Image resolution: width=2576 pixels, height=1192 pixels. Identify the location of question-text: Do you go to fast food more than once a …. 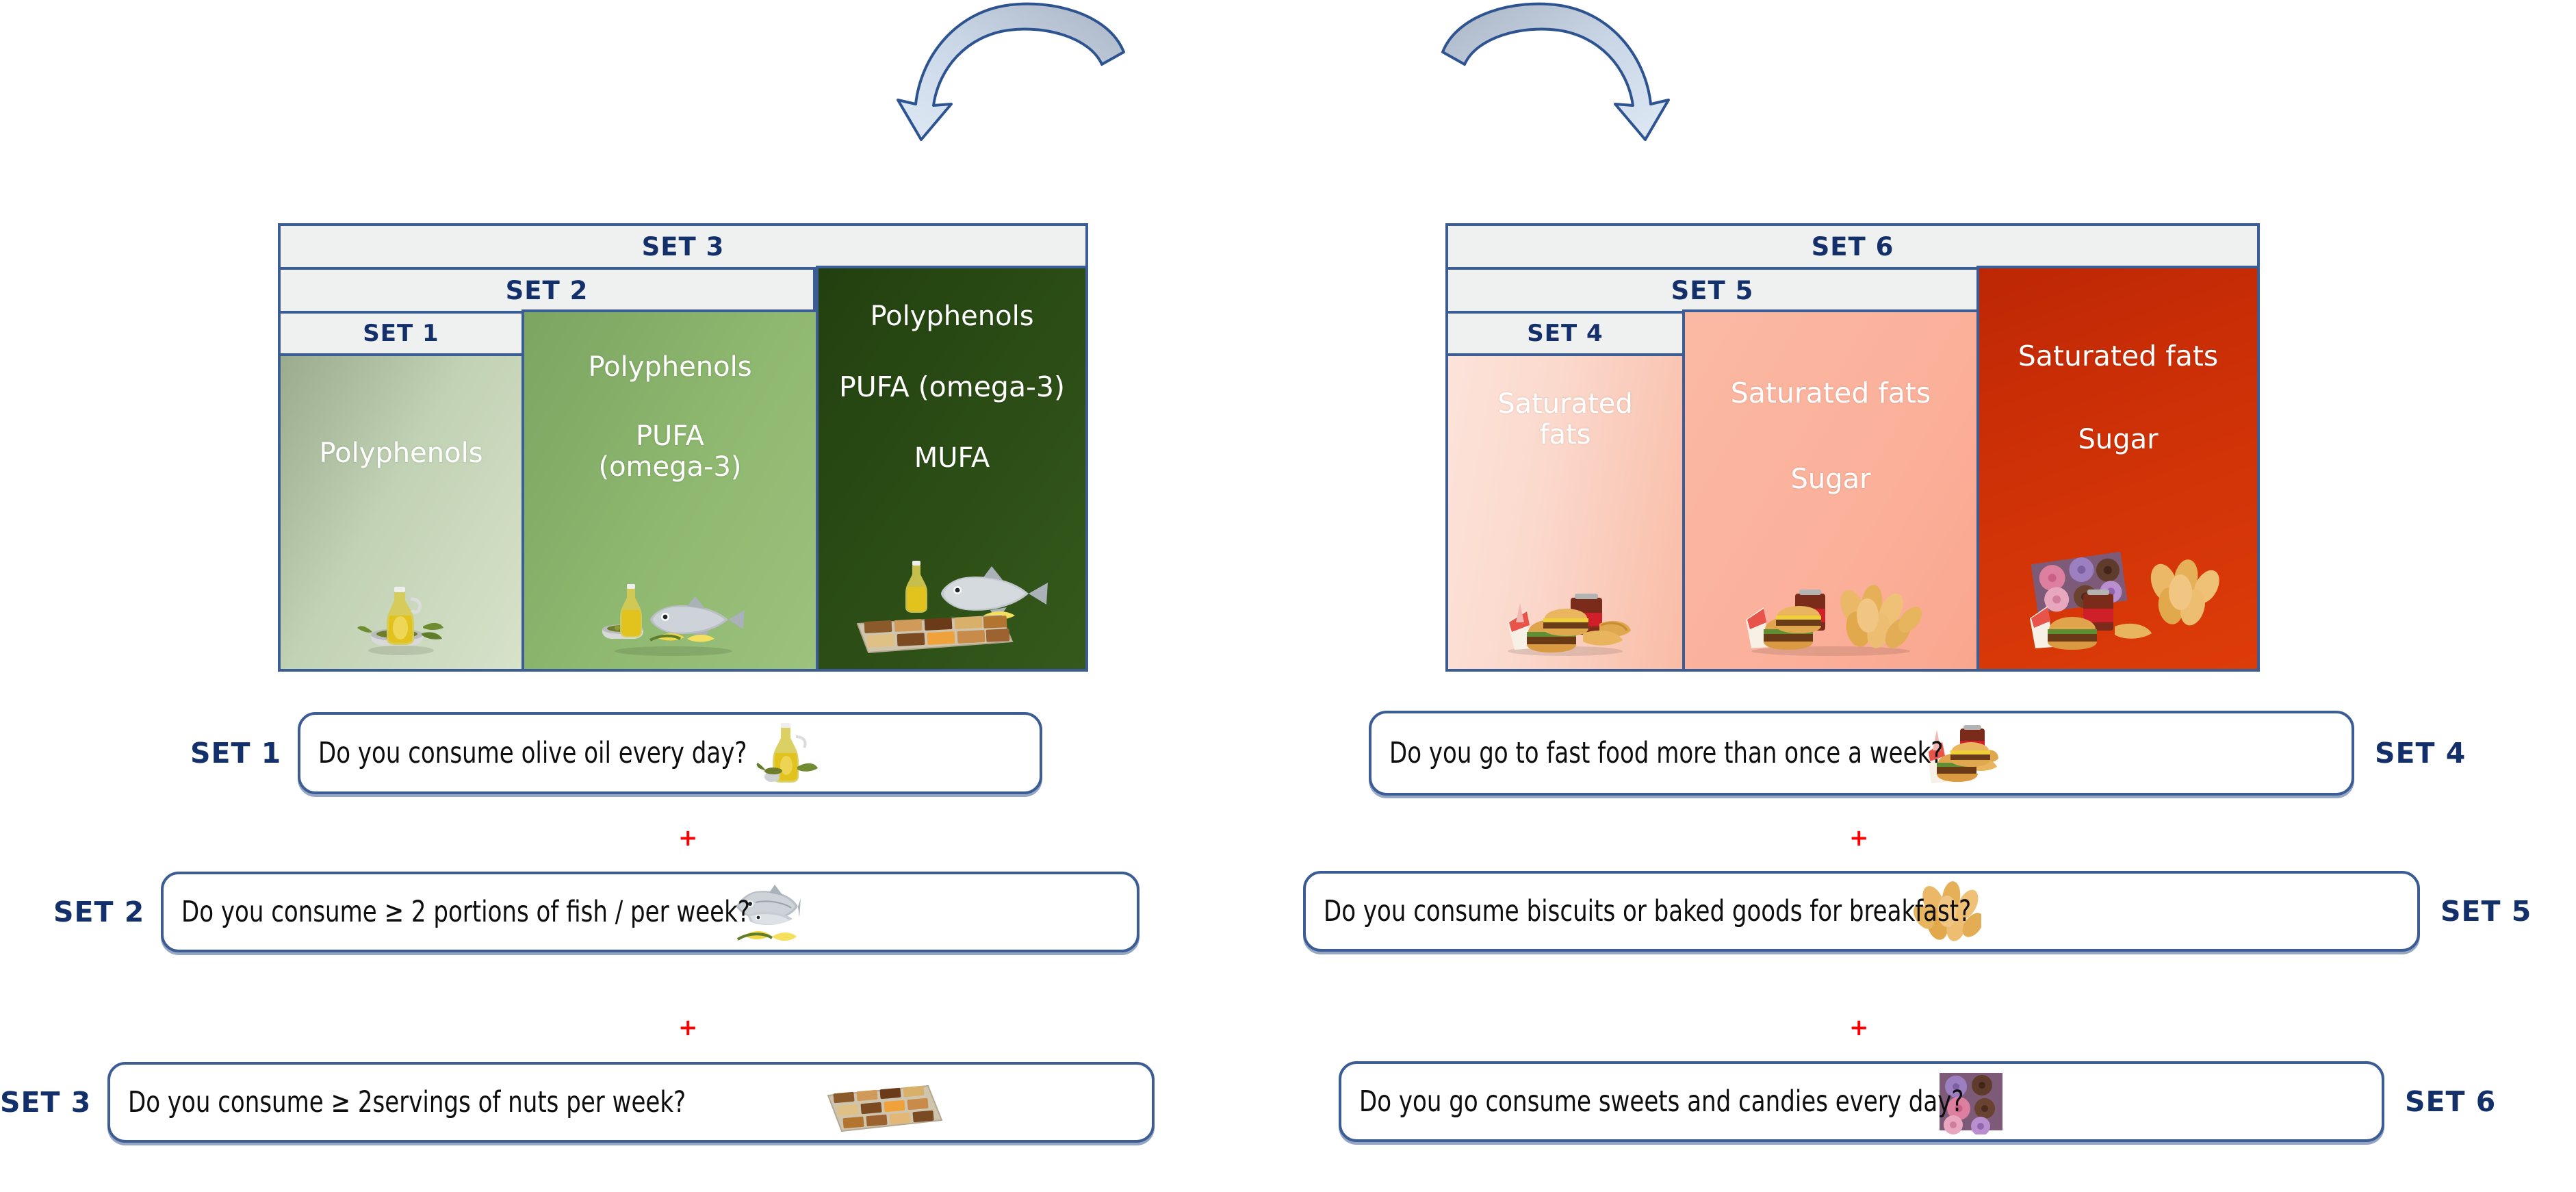
(1666, 753).